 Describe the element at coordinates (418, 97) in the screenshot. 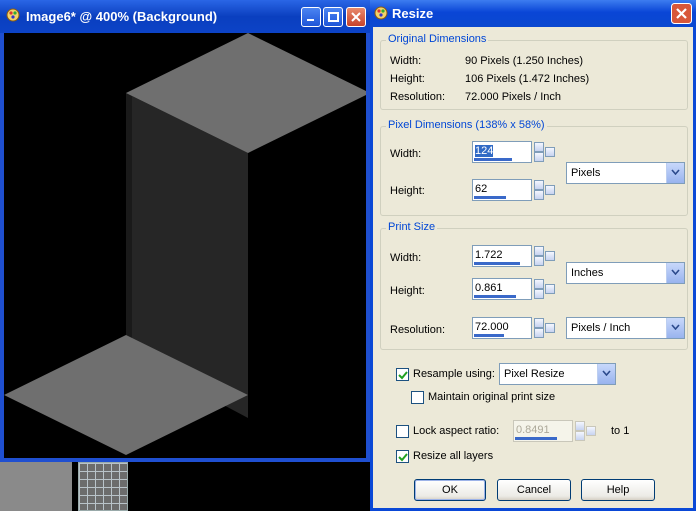

I see `original-resolution-label: Resolution:` at that location.